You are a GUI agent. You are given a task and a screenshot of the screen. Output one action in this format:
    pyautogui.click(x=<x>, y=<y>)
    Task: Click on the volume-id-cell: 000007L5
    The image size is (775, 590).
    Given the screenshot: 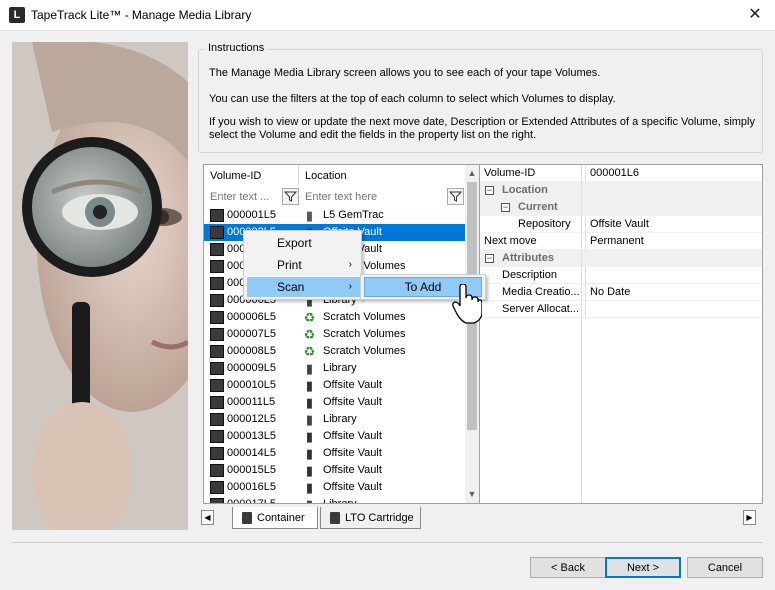 What is the action you would take?
    pyautogui.click(x=255, y=334)
    